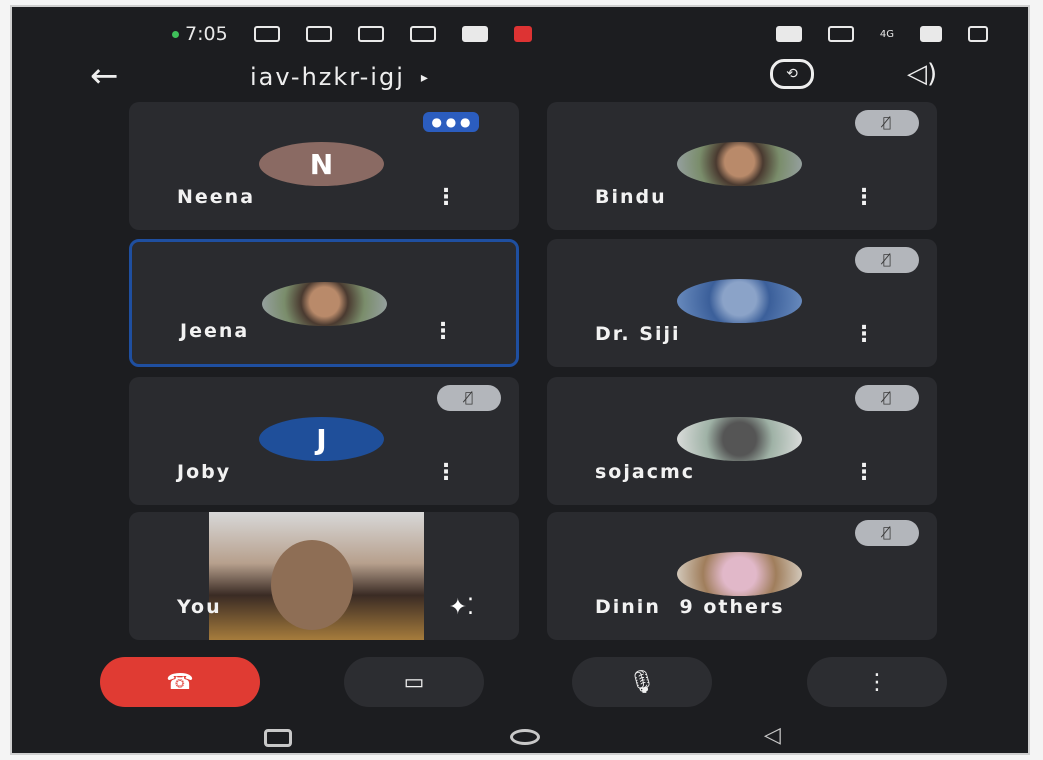  I want to click on participant-name: Dr. Siji, so click(638, 334).